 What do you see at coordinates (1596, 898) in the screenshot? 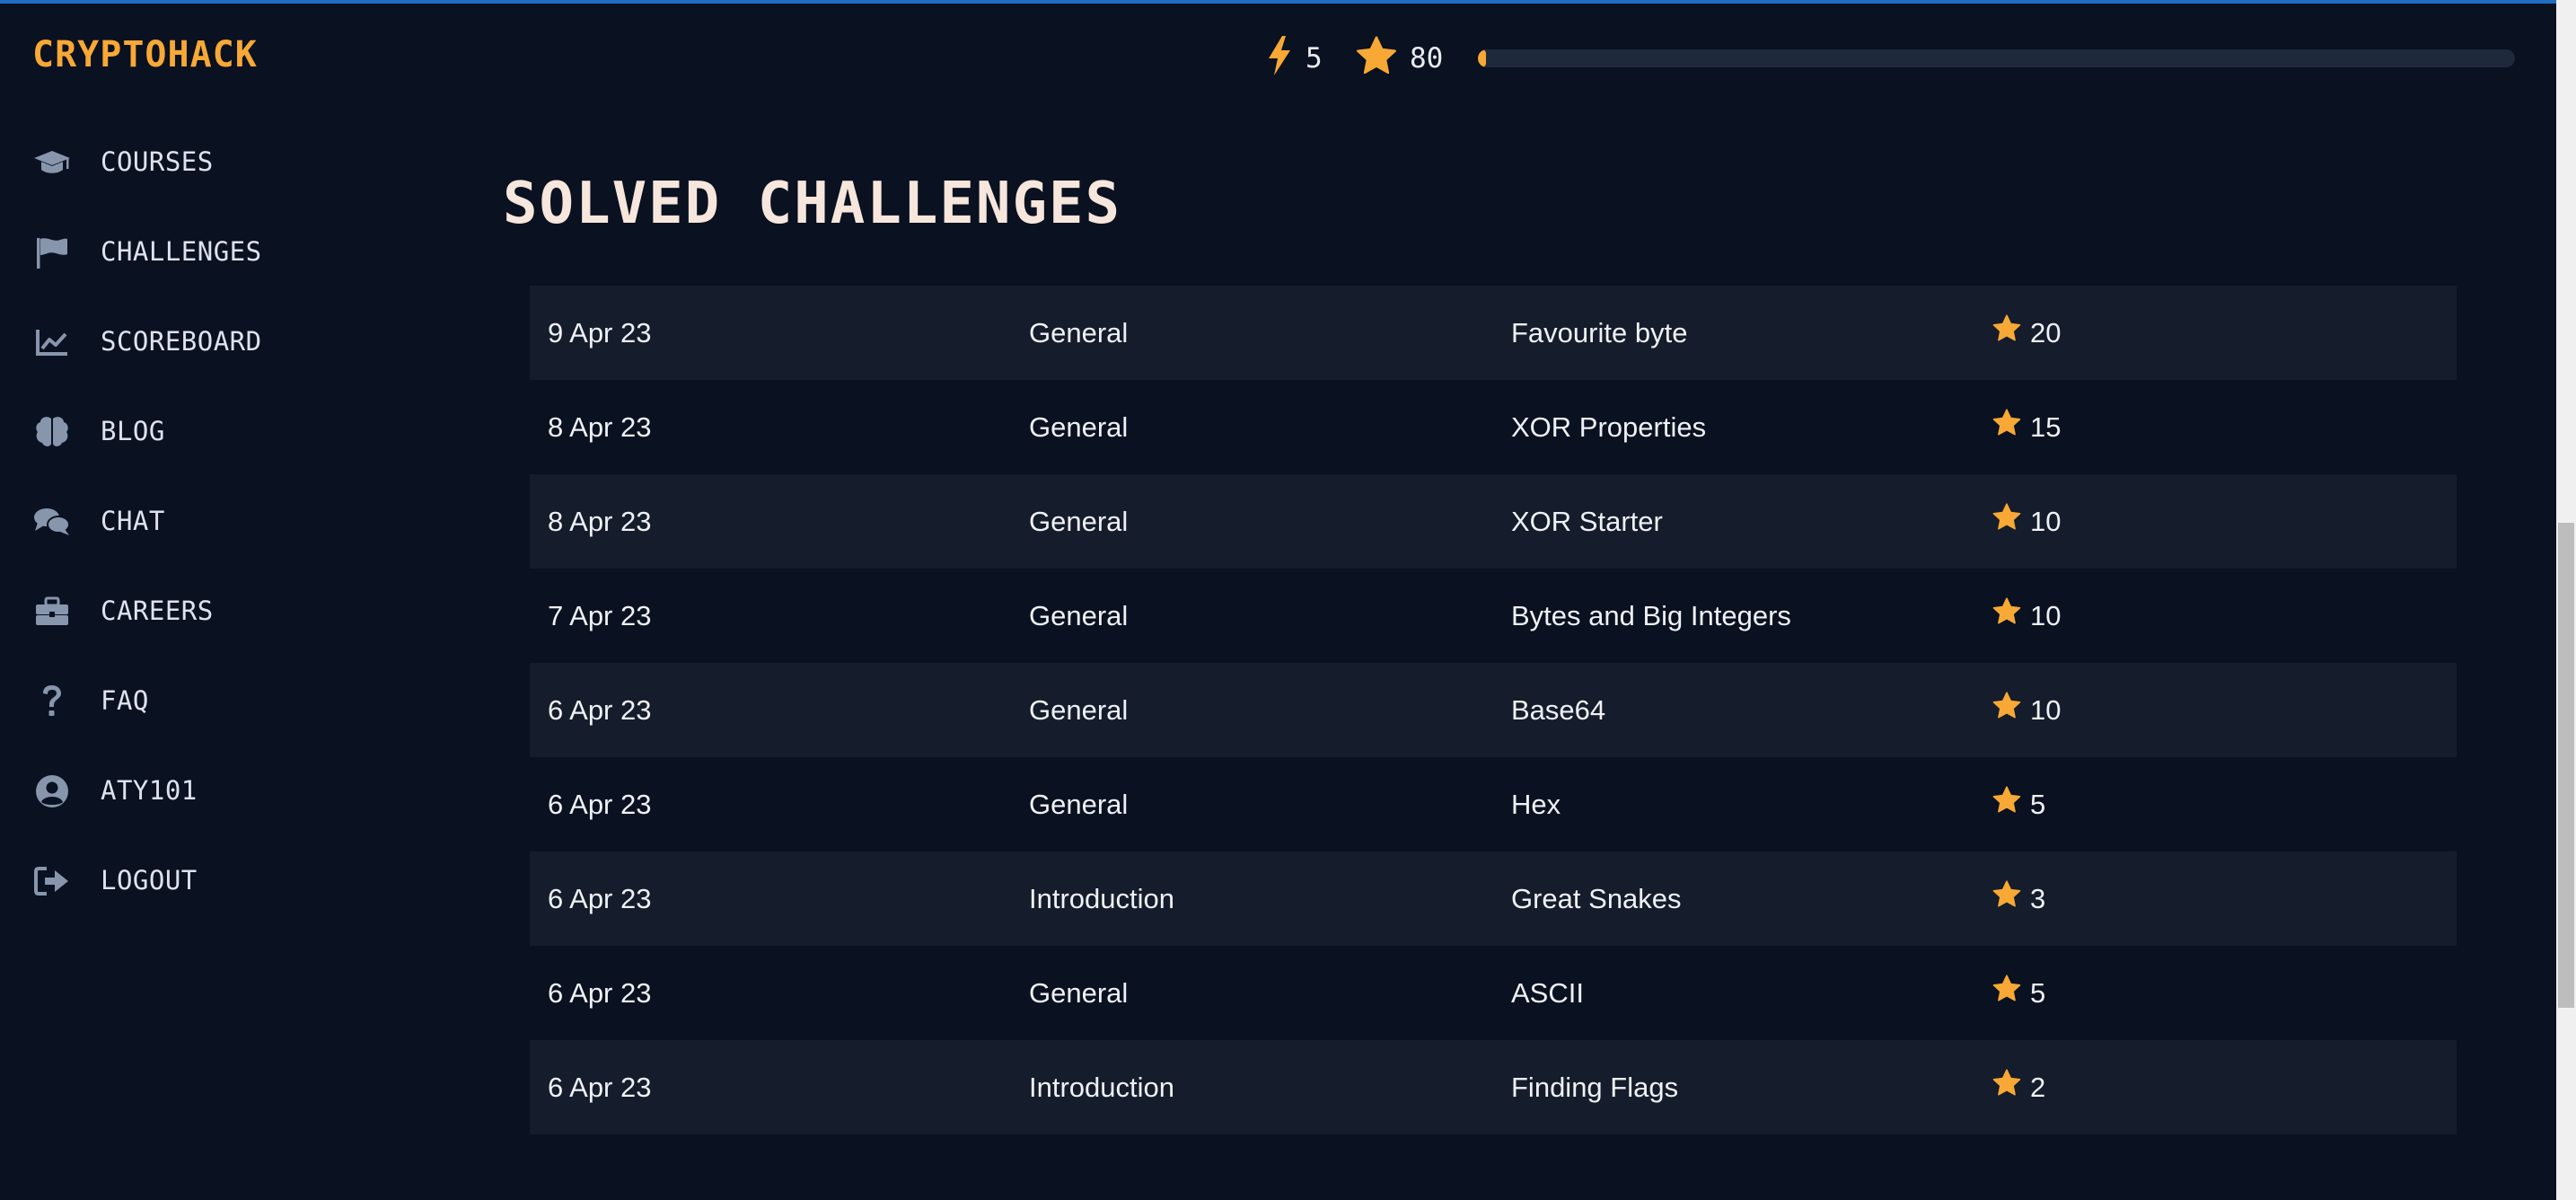
I see `challenge-name: Great Snakes` at bounding box center [1596, 898].